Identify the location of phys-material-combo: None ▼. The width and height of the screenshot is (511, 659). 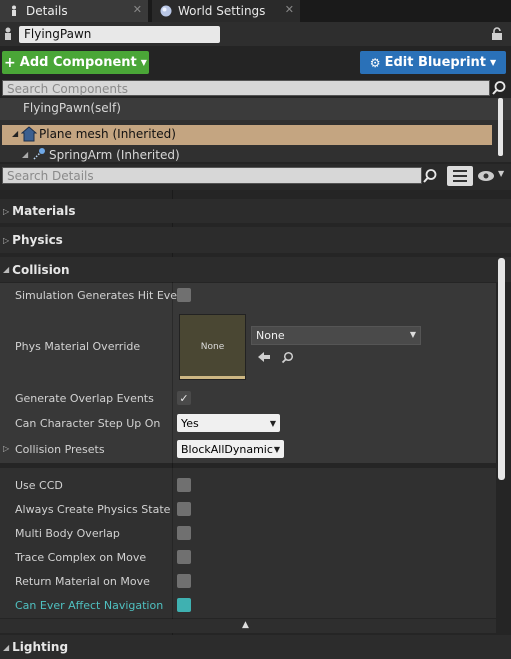
(336, 335).